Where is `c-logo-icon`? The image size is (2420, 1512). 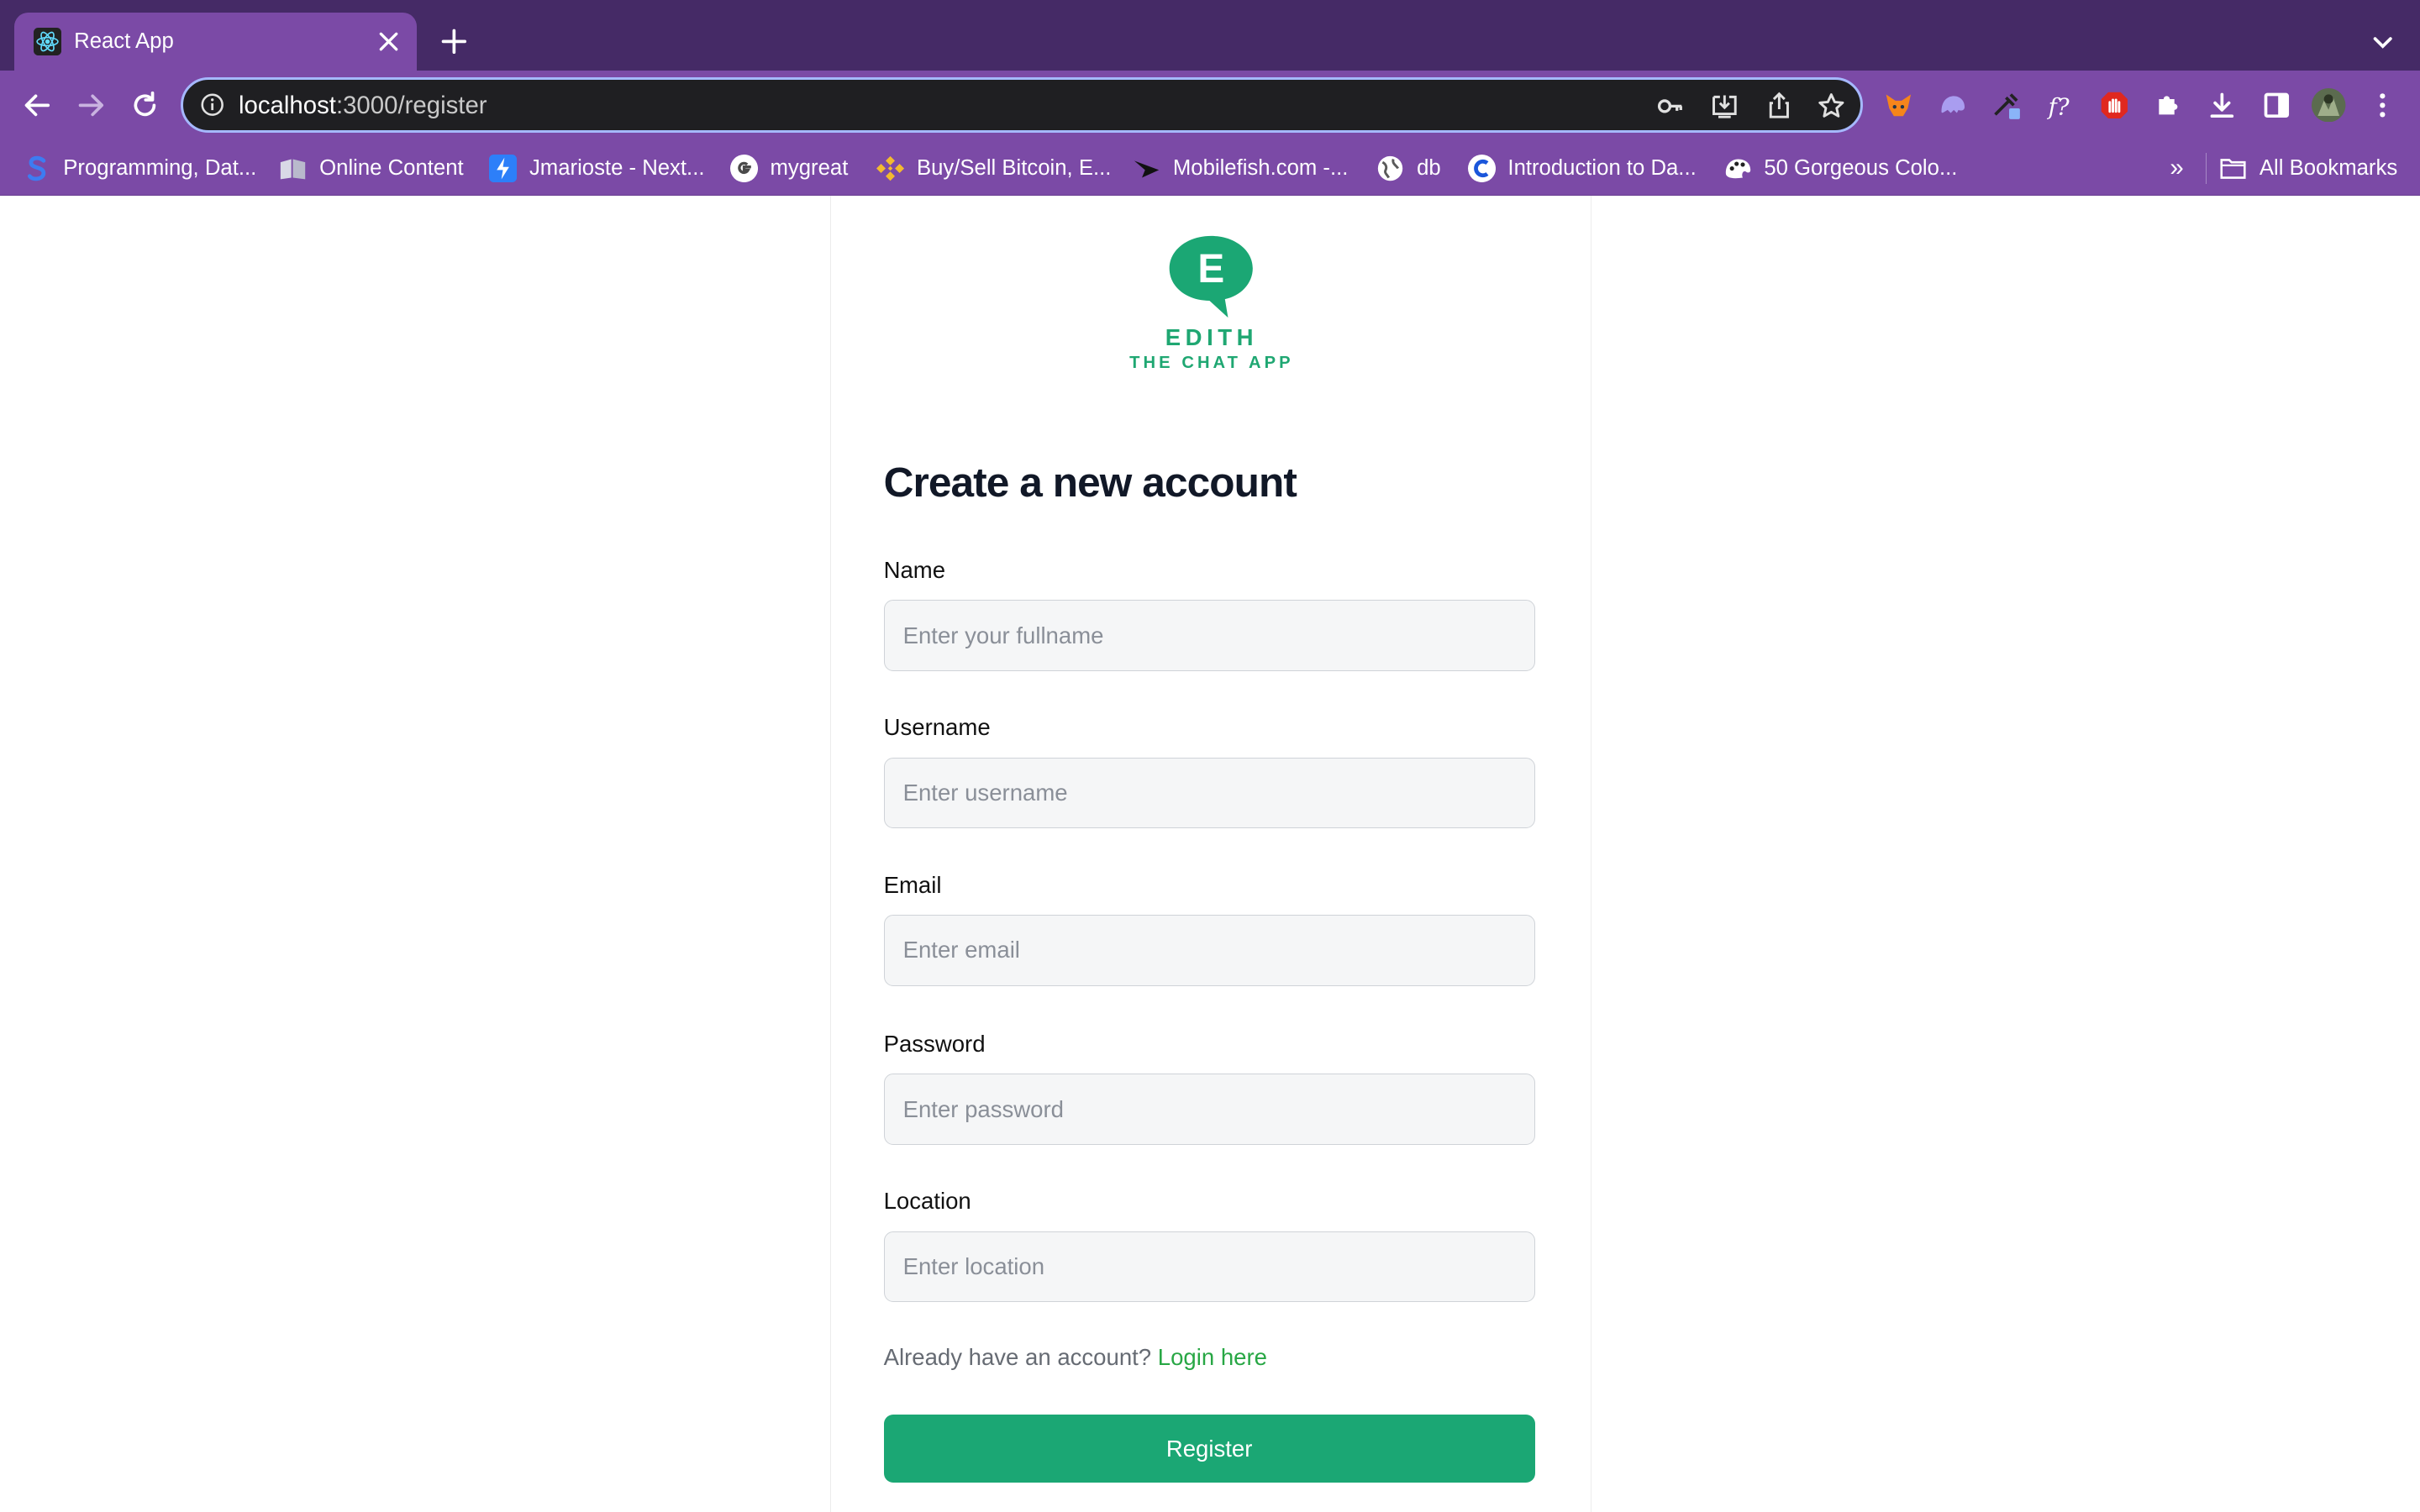
c-logo-icon is located at coordinates (1481, 168).